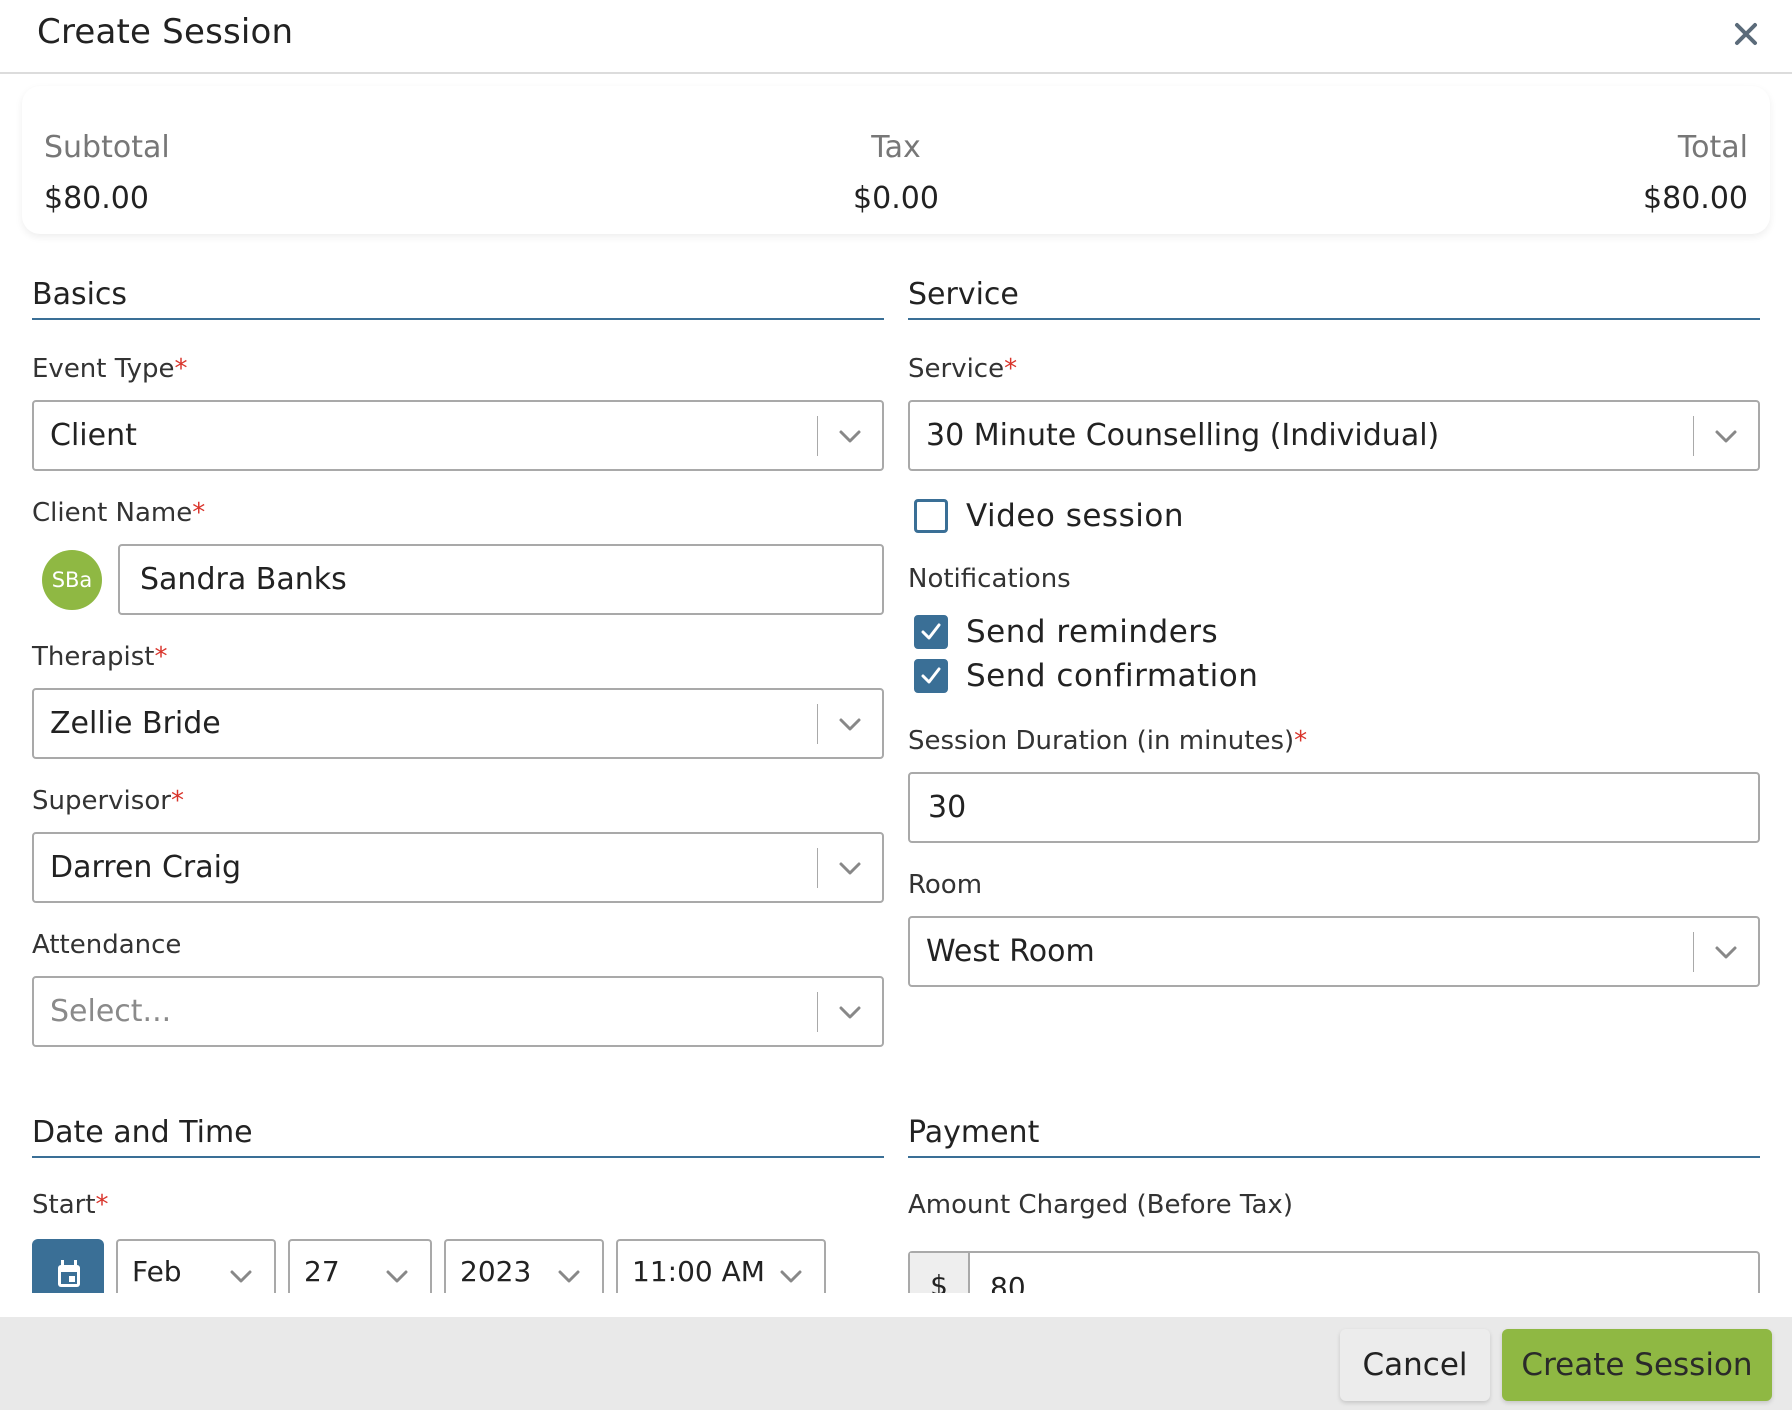  Describe the element at coordinates (1415, 1365) in the screenshot. I see `cancel-button: Cancel` at that location.